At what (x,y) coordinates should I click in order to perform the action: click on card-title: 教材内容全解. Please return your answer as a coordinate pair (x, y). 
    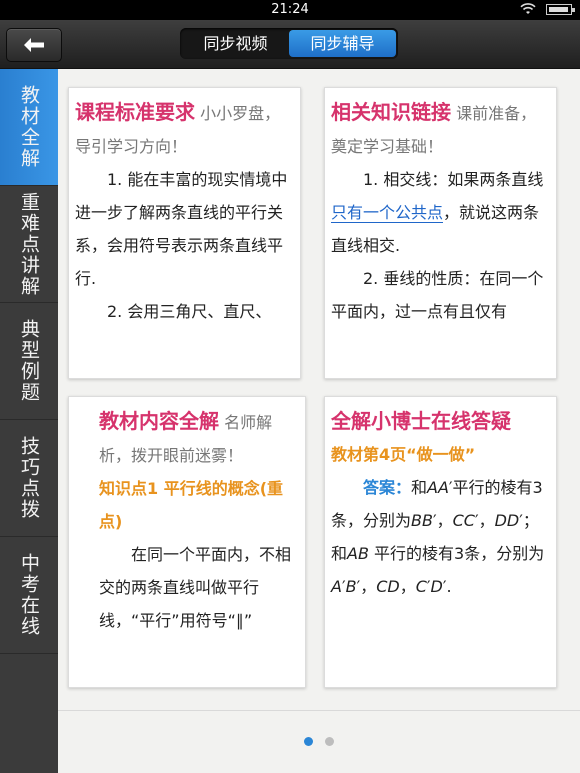
    Looking at the image, I should click on (159, 421).